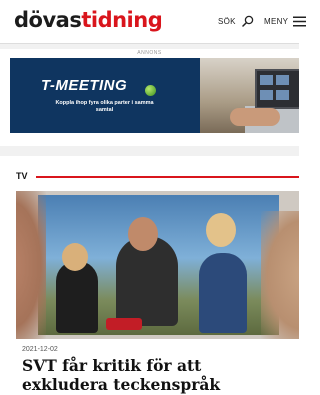  Describe the element at coordinates (255, 117) in the screenshot. I see `ad-hands` at that location.